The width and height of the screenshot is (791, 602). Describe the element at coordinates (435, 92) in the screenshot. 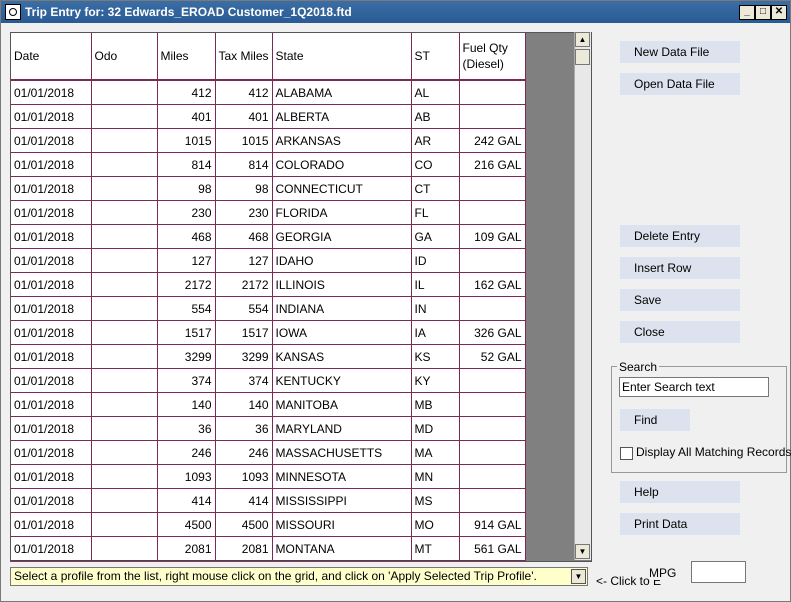

I see `cell-st: AL` at that location.